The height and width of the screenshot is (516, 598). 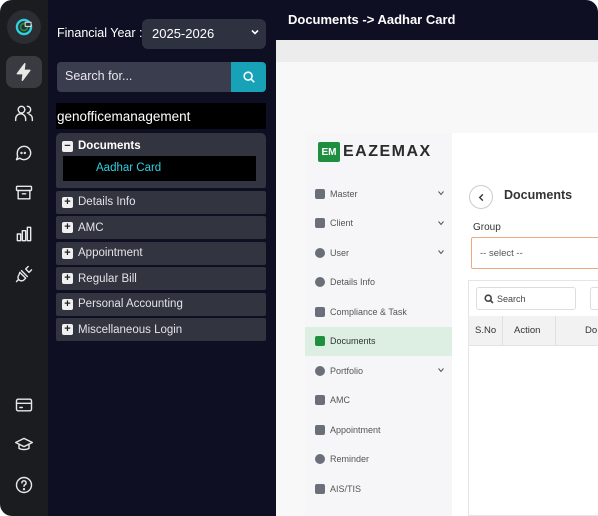 I want to click on help-icon, so click(x=24, y=485).